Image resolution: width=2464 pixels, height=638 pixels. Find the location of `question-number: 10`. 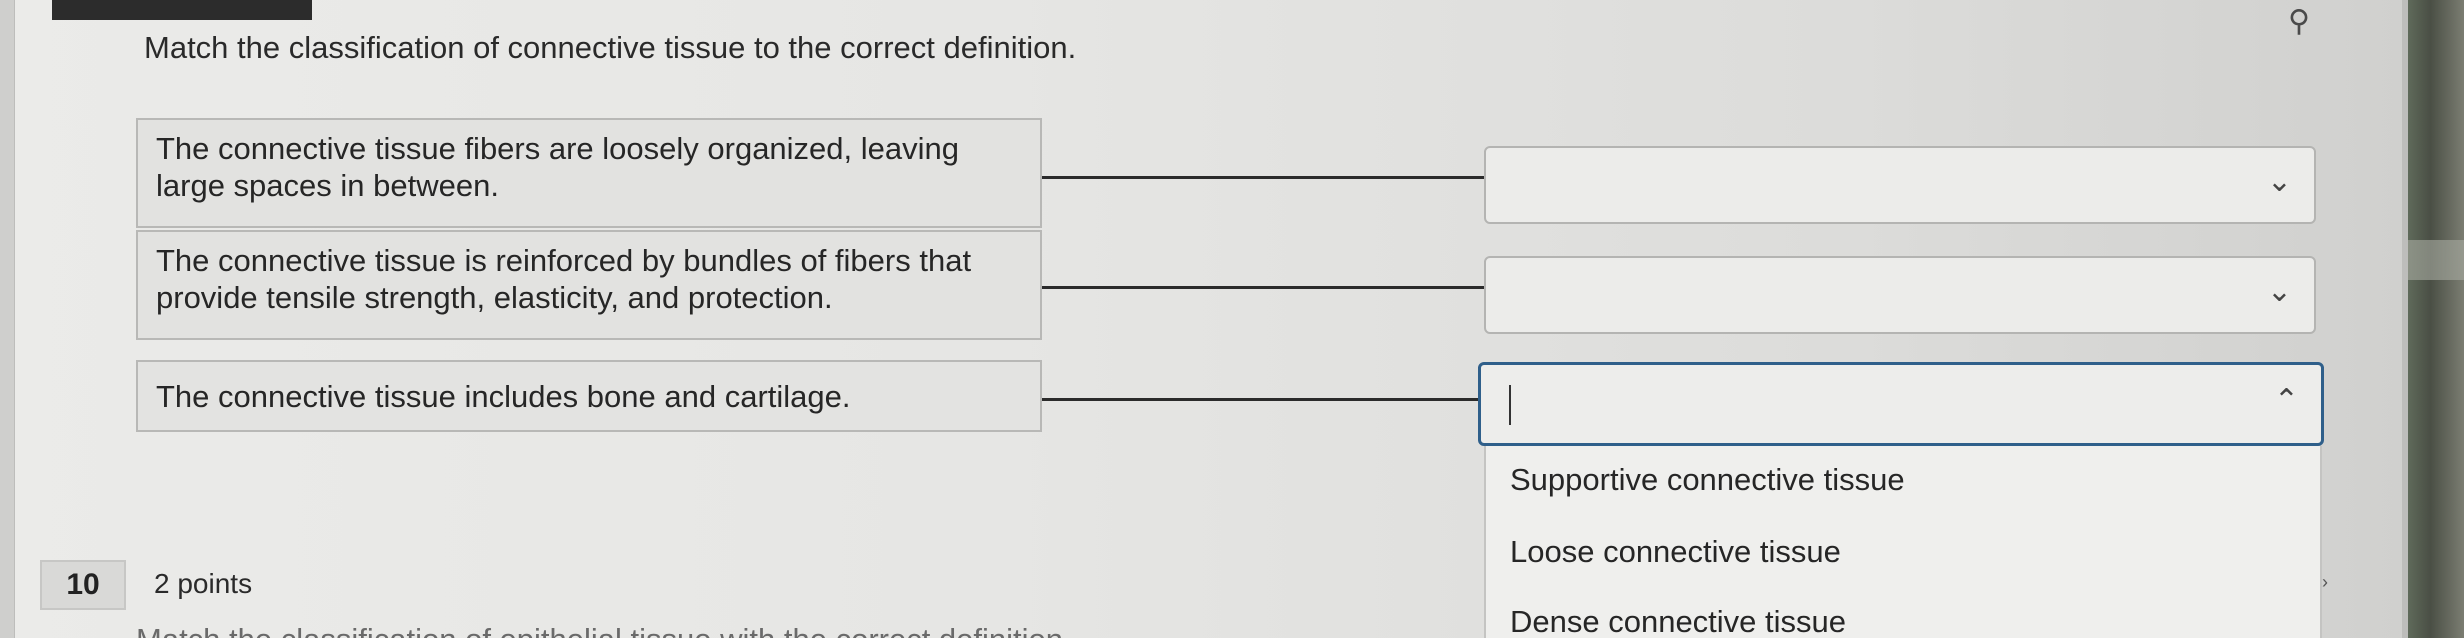

question-number: 10 is located at coordinates (83, 585).